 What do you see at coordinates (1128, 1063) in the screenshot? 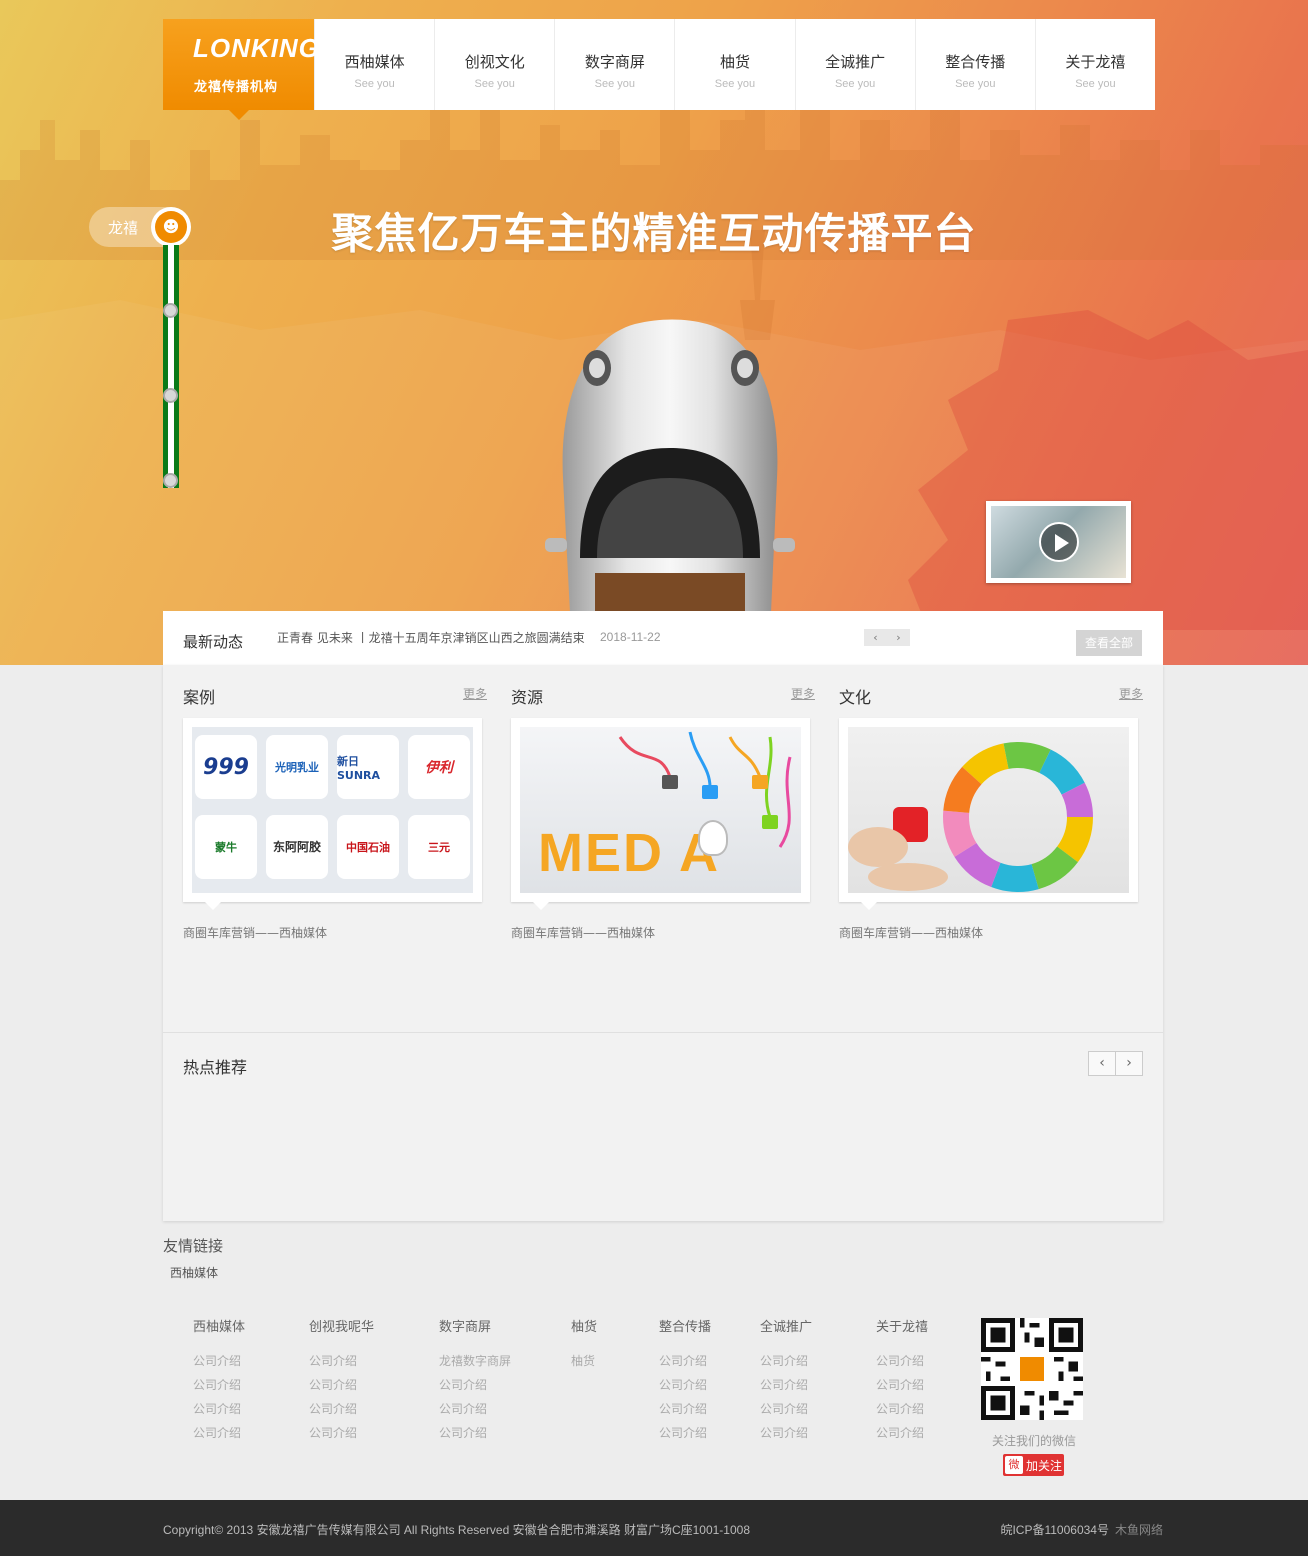
I see `hot-next-button: ›` at bounding box center [1128, 1063].